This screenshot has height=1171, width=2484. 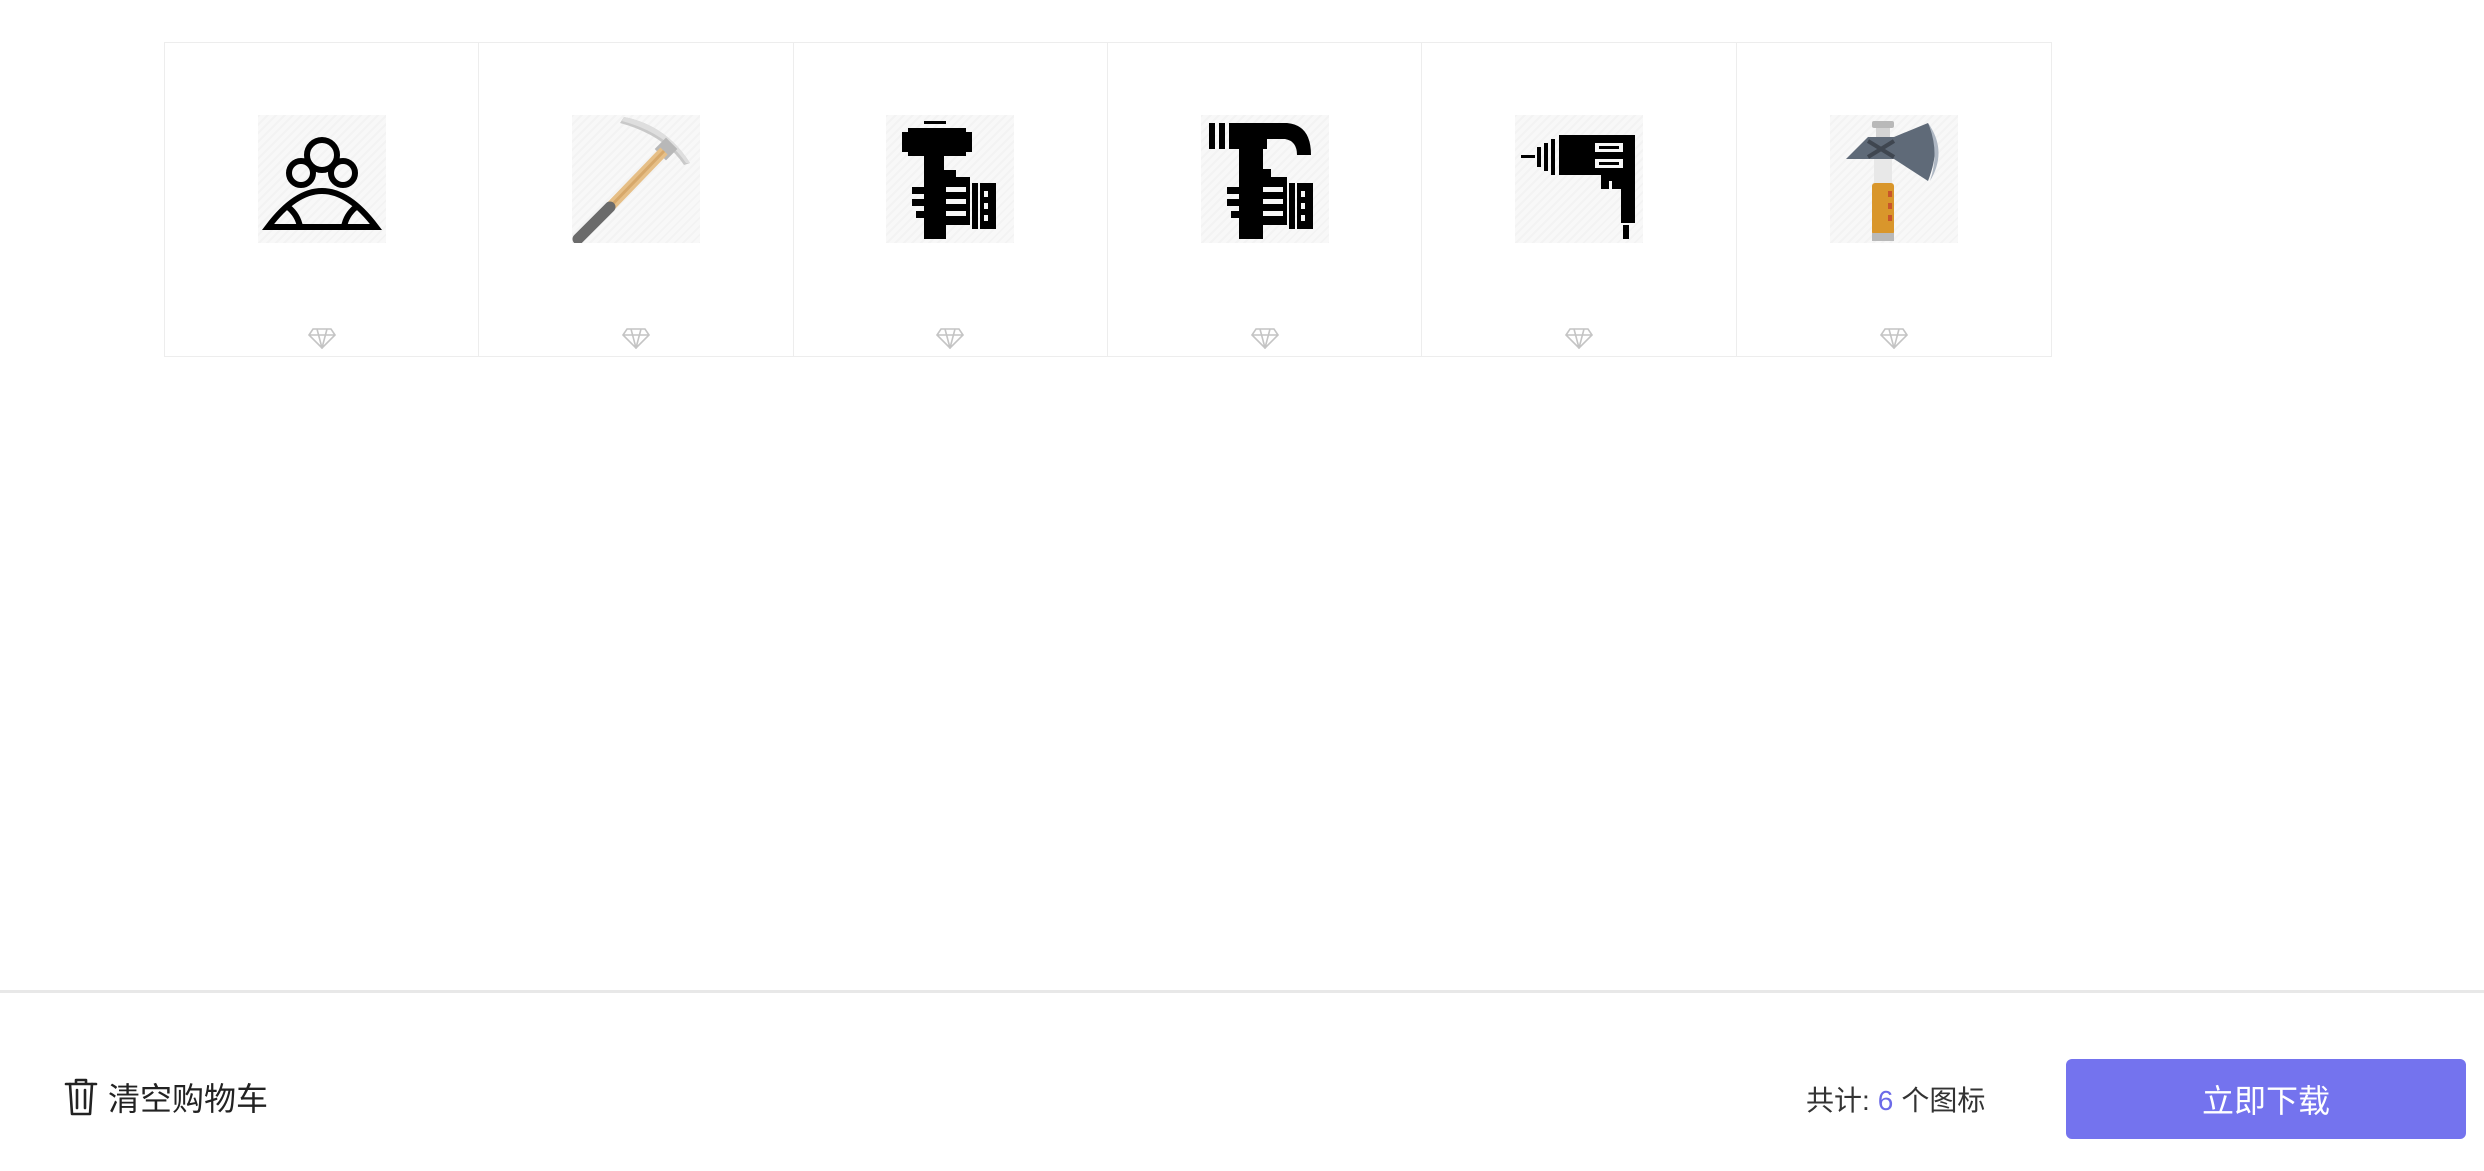 I want to click on power-drill-icon, so click(x=1577, y=187).